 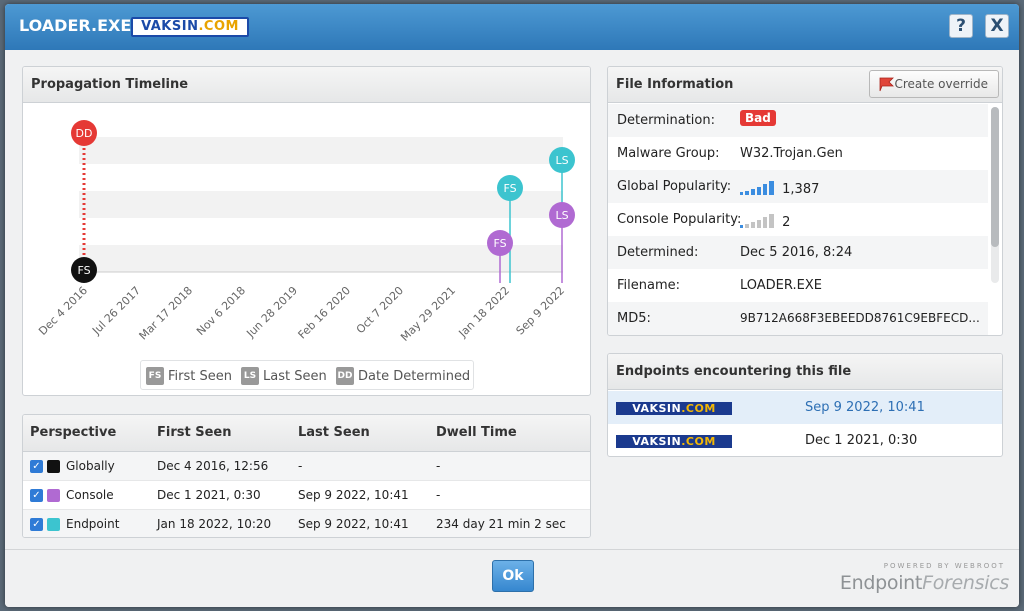 I want to click on console-popularity-bars-icon, so click(x=757, y=221).